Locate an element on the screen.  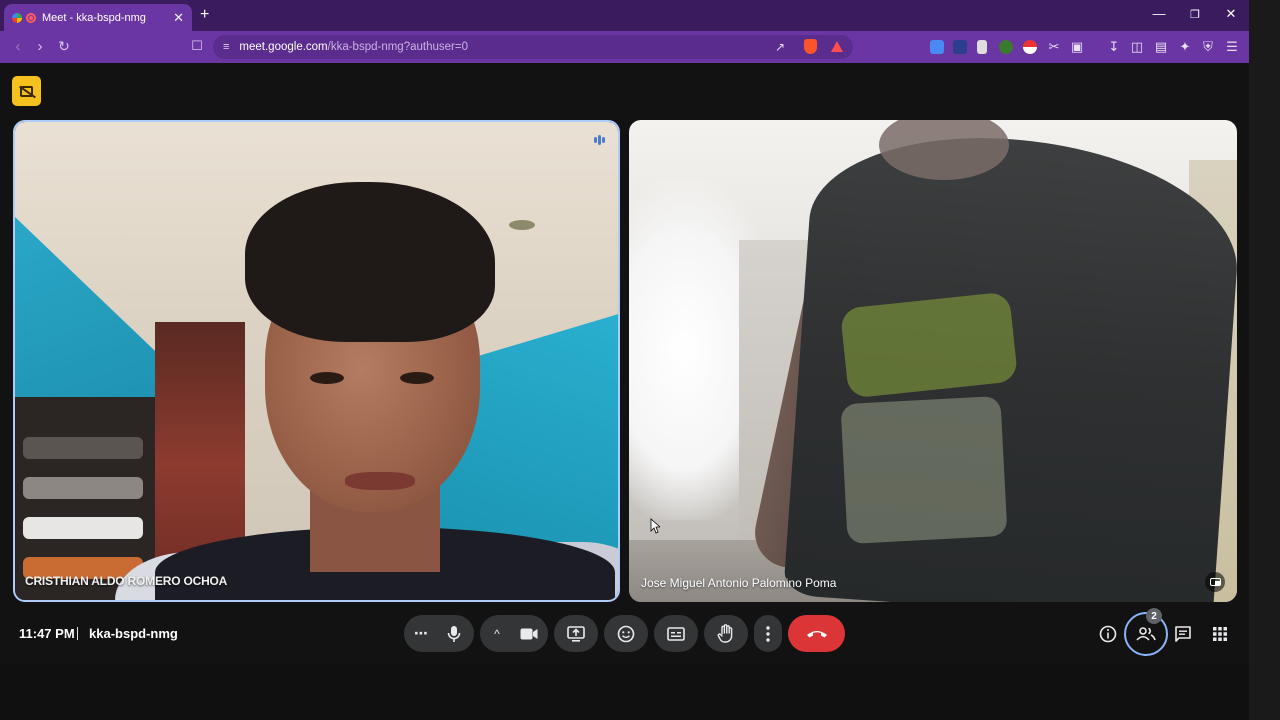
back-arrow-icon: ‹ is located at coordinates (18, 46).